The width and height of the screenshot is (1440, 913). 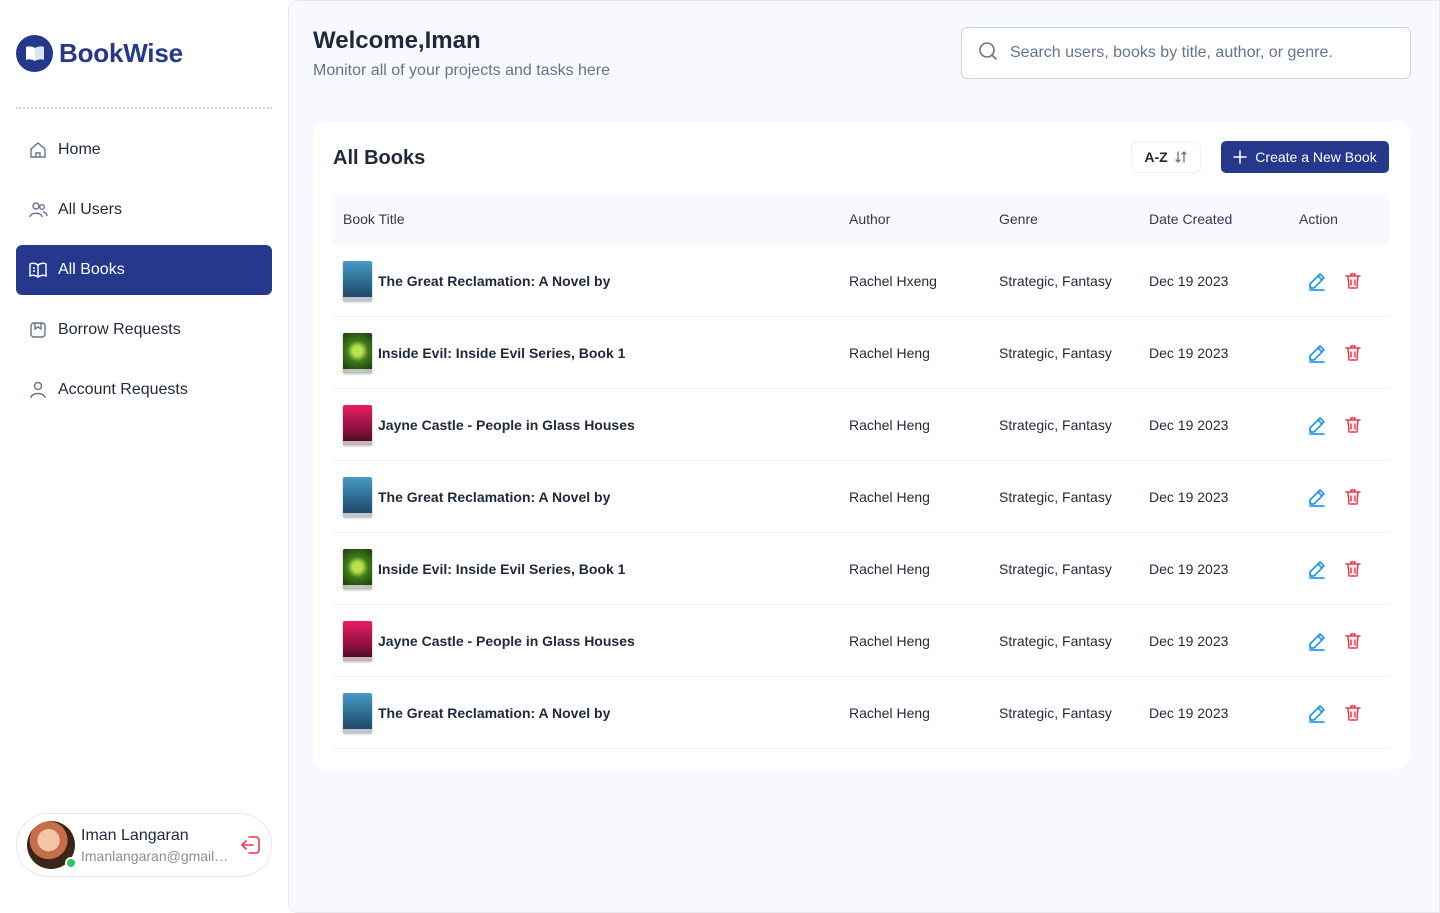 I want to click on borrow-icon, so click(x=38, y=330).